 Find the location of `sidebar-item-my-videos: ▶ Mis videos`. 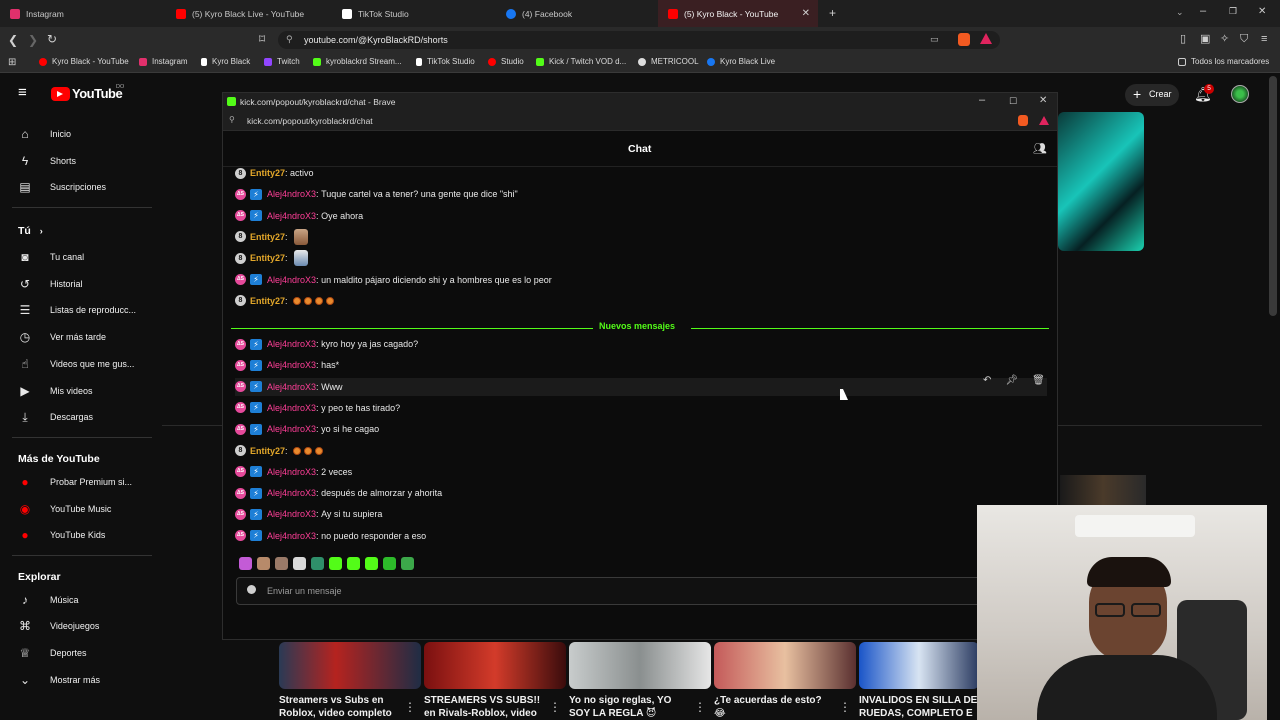

sidebar-item-my-videos: ▶ Mis videos is located at coordinates (55, 391).